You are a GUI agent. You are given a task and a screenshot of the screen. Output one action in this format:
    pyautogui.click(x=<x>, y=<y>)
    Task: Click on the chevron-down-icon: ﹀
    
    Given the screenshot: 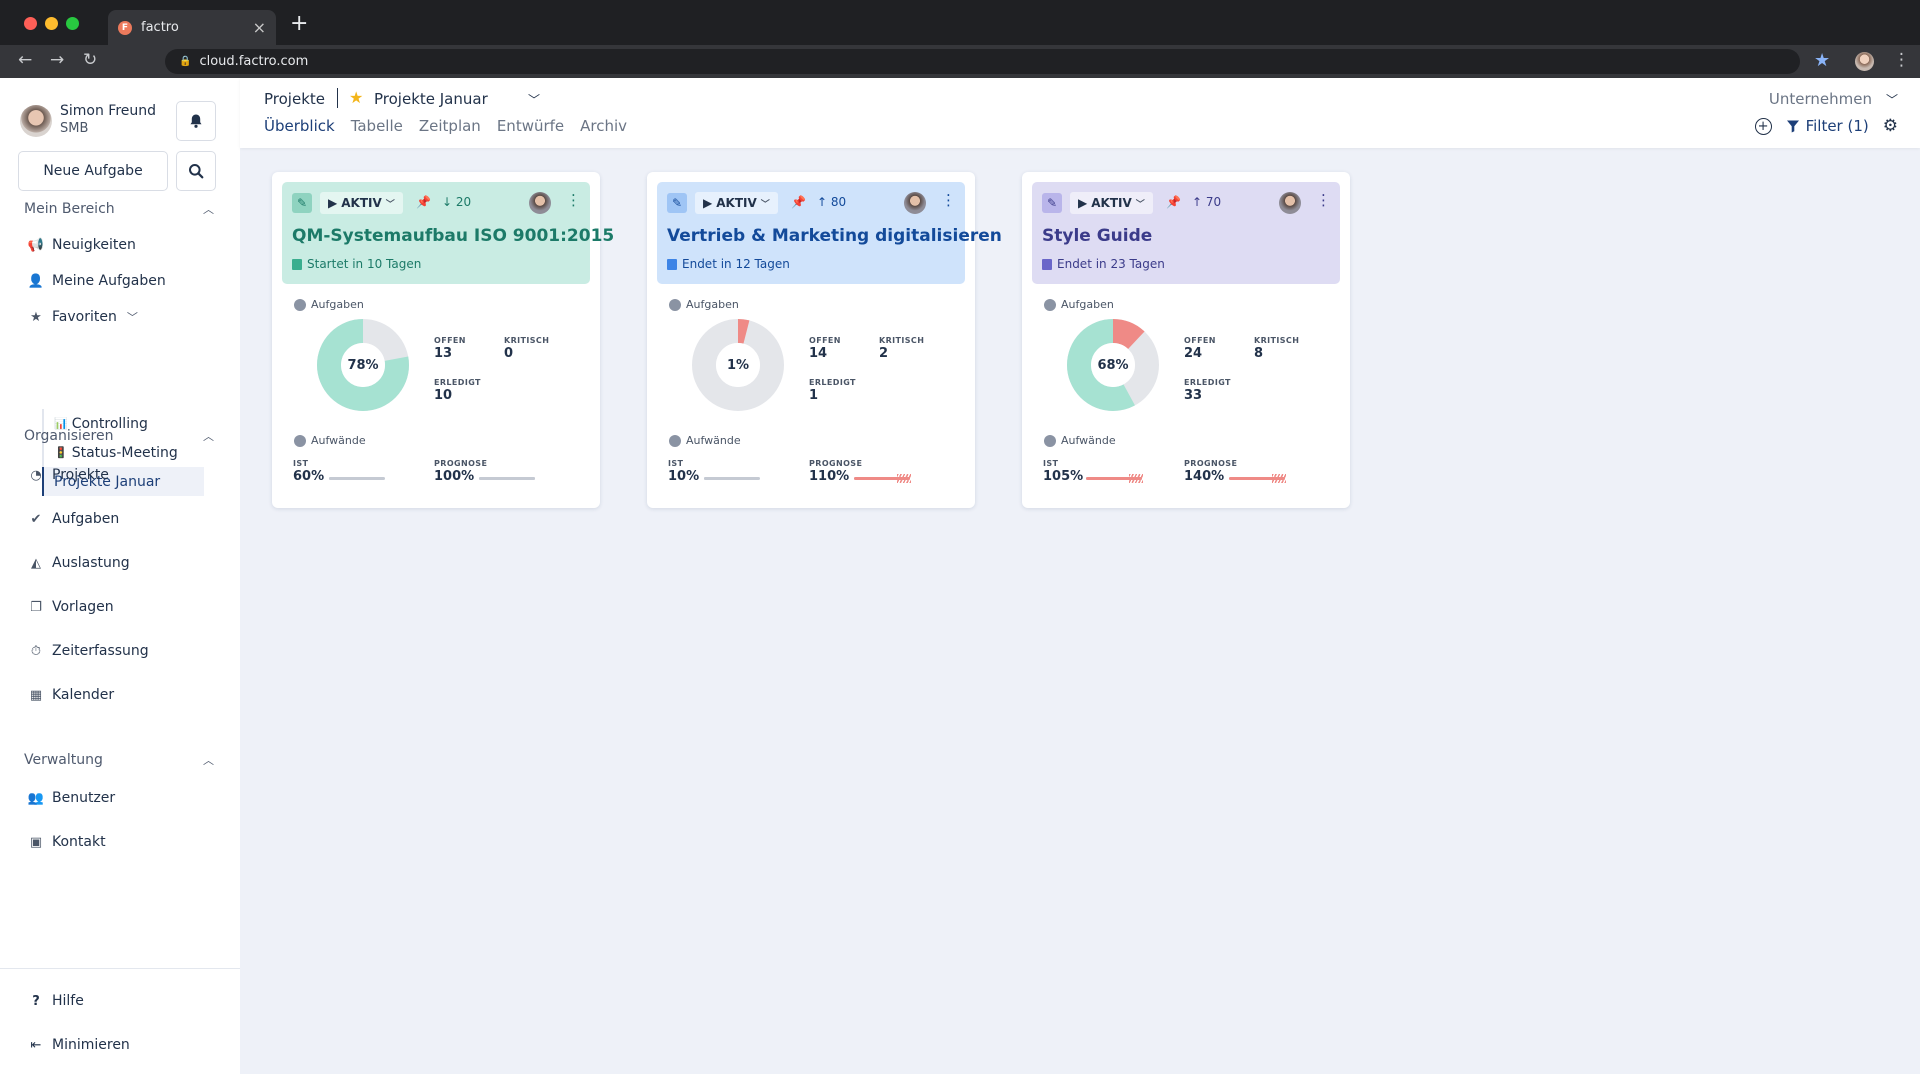 What is the action you would take?
    pyautogui.click(x=534, y=99)
    